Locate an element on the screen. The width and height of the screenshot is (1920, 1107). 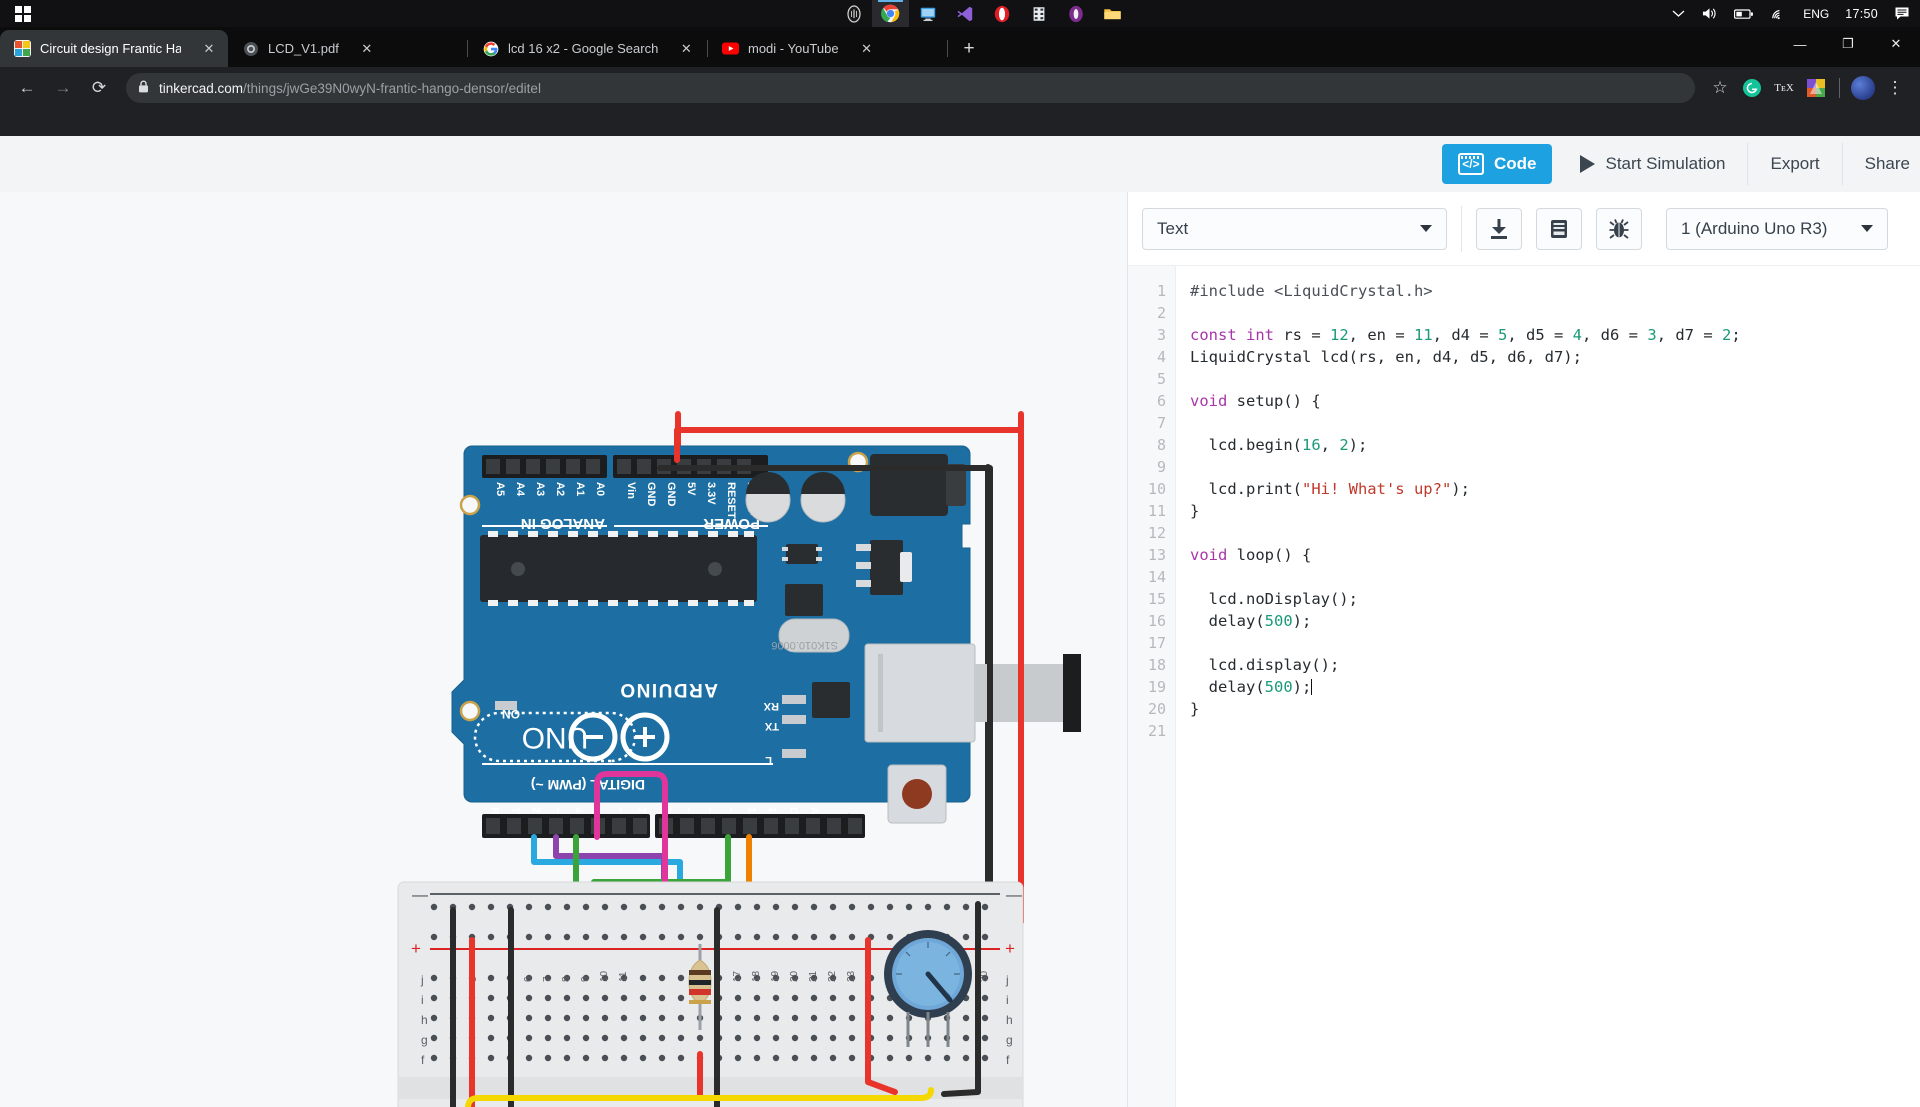
line-number: 17 is located at coordinates (1156, 643).